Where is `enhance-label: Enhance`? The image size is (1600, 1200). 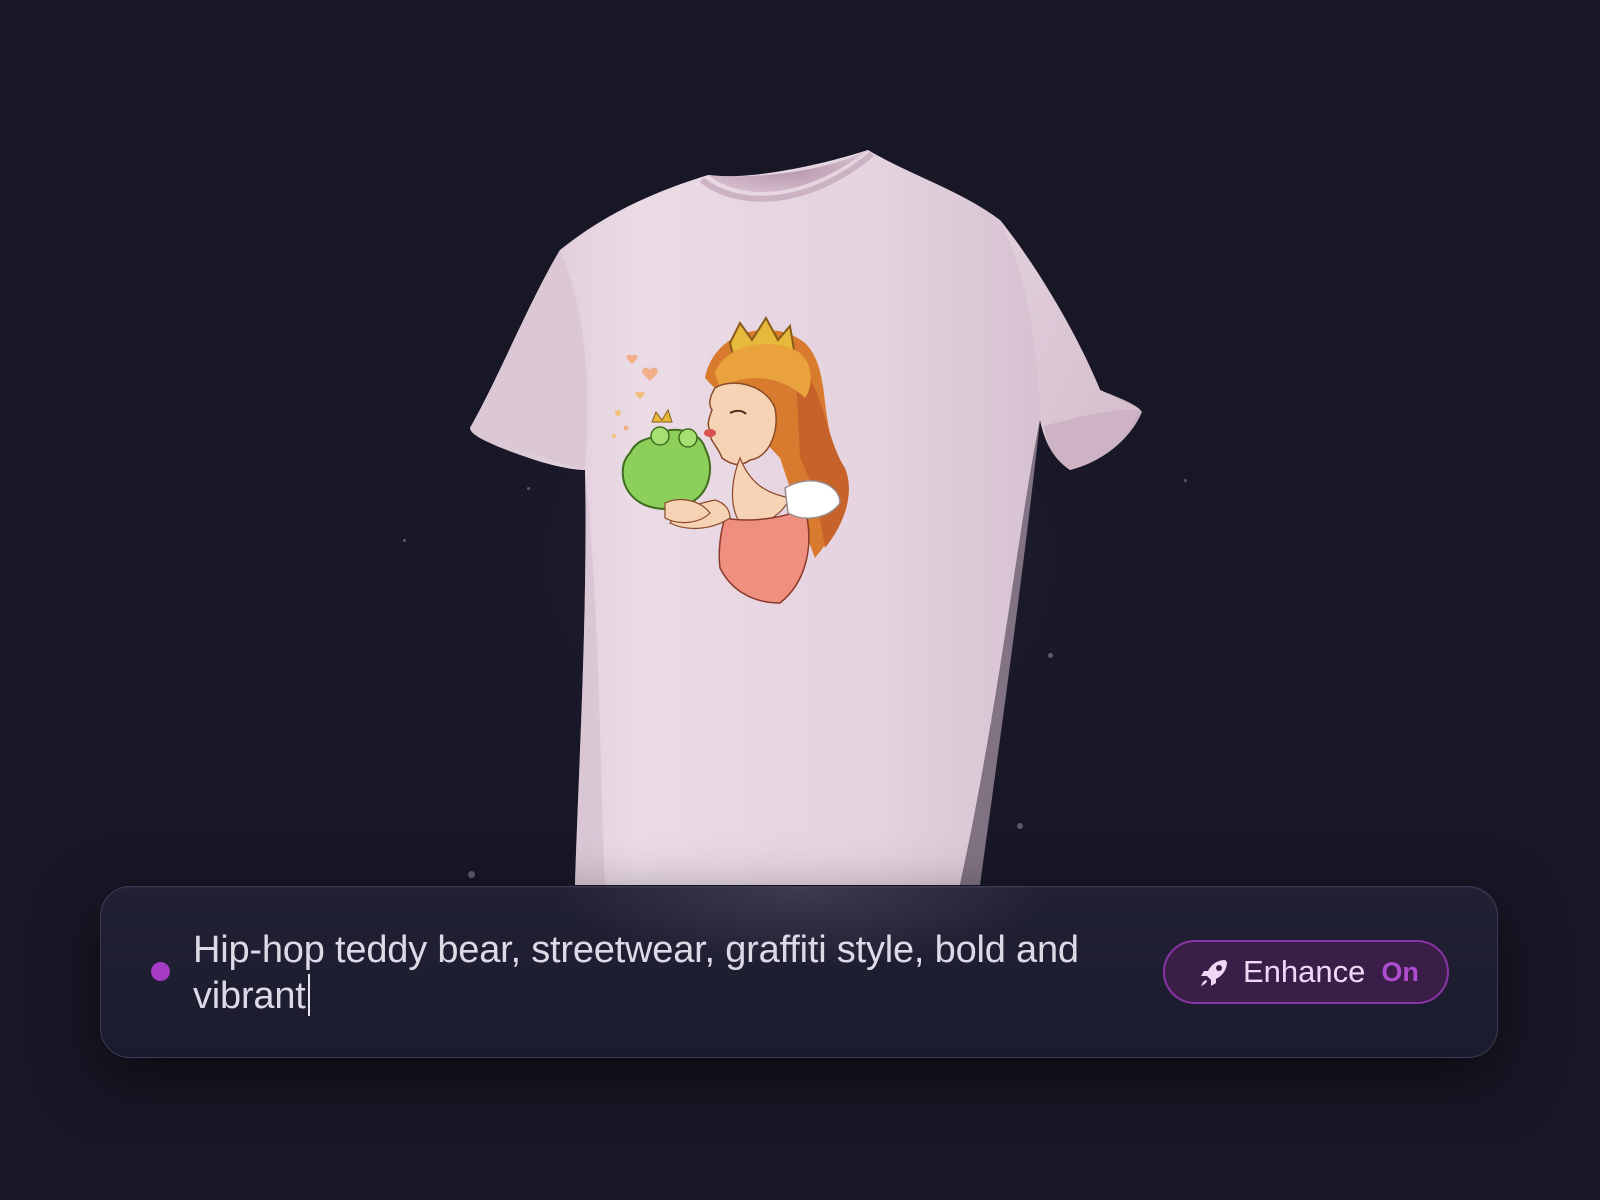
enhance-label: Enhance is located at coordinates (1304, 971).